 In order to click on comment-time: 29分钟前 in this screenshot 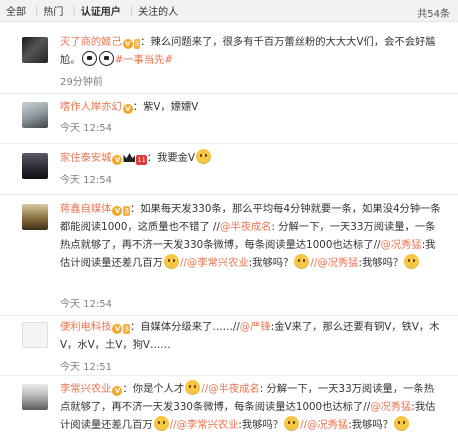, I will do `click(81, 82)`.